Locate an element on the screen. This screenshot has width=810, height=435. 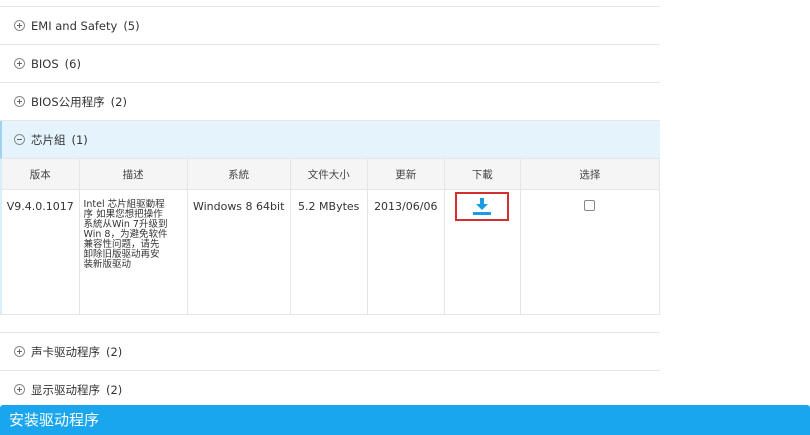
cell-date: 2013/06/06 is located at coordinates (406, 252).